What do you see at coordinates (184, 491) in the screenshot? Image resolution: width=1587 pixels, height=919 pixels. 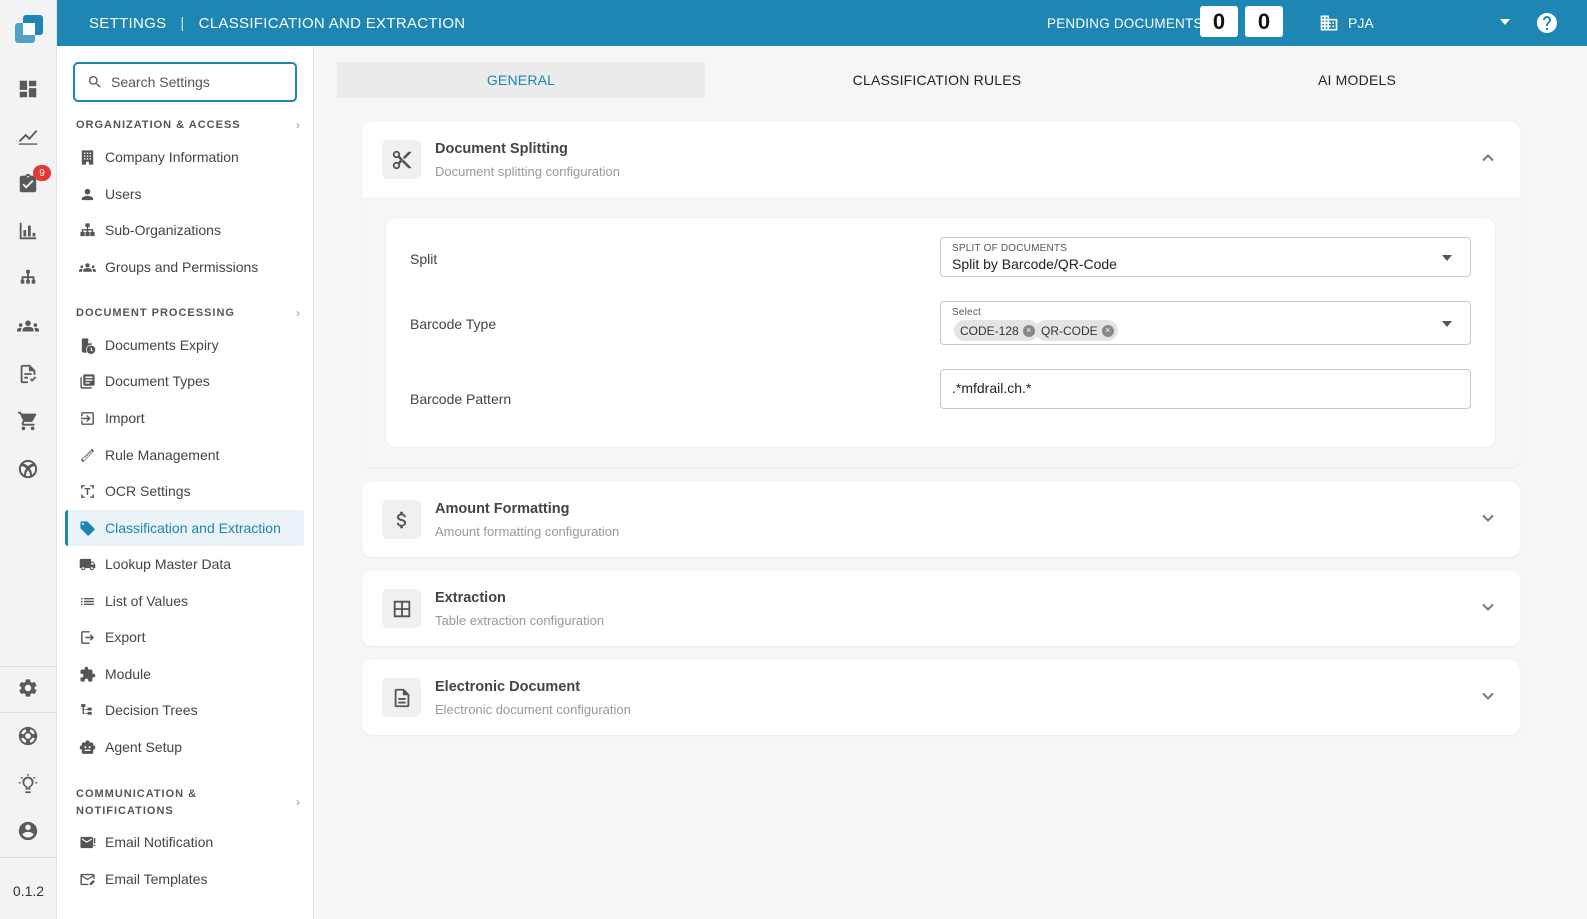 I see `sidebar-item-ocr-settings: OCR Settings` at bounding box center [184, 491].